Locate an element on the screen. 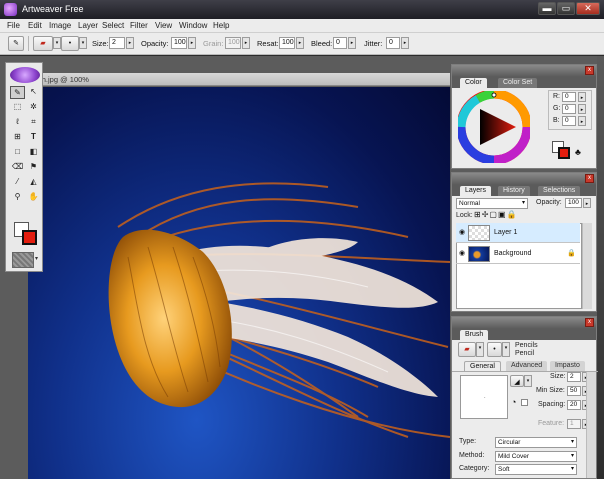  brush-shape-selector-dropdown: ▾ is located at coordinates (528, 381).